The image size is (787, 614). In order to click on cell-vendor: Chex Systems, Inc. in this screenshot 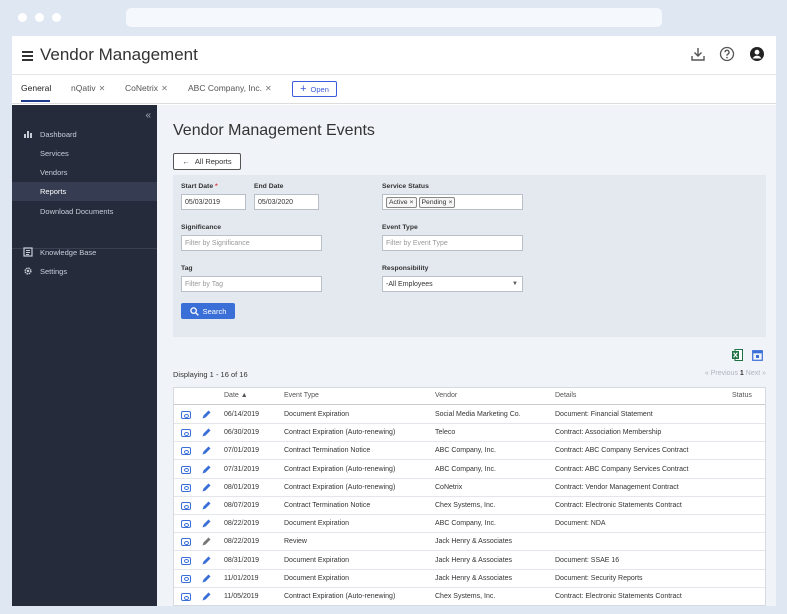, I will do `click(465, 596)`.